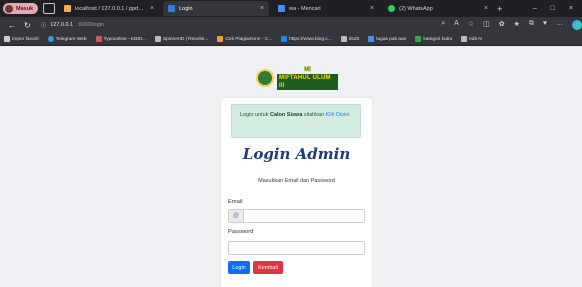 Image resolution: width=582 pixels, height=287 pixels. What do you see at coordinates (305, 8) in the screenshot?
I see `tab-title: wa - Mencari` at bounding box center [305, 8].